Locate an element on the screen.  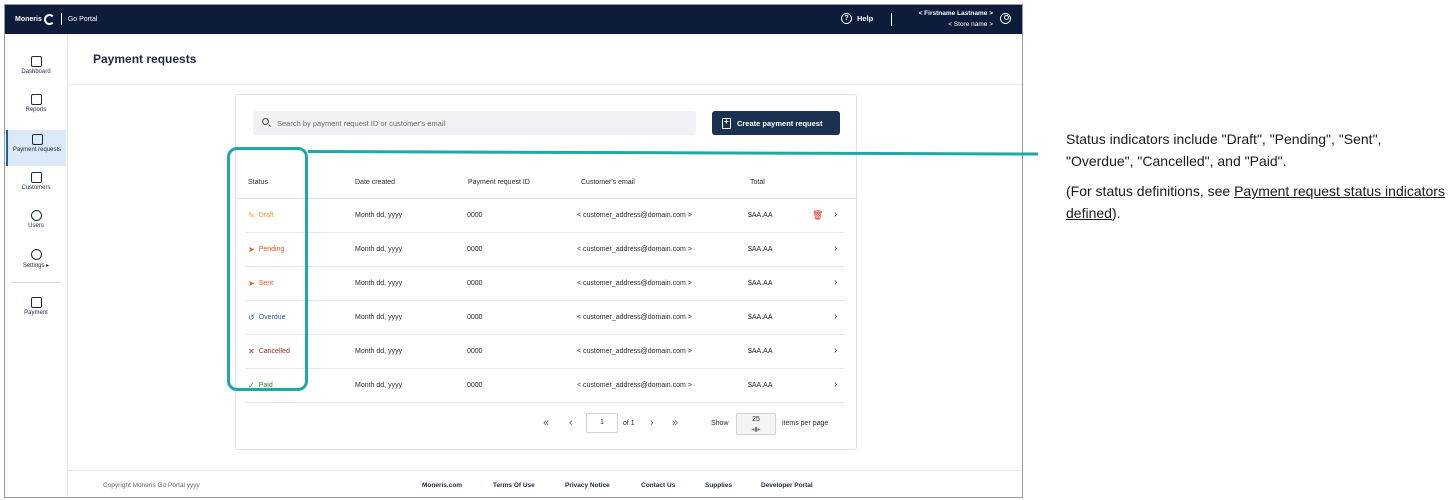
sidebar-item-reports: Reports is located at coordinates (36, 108).